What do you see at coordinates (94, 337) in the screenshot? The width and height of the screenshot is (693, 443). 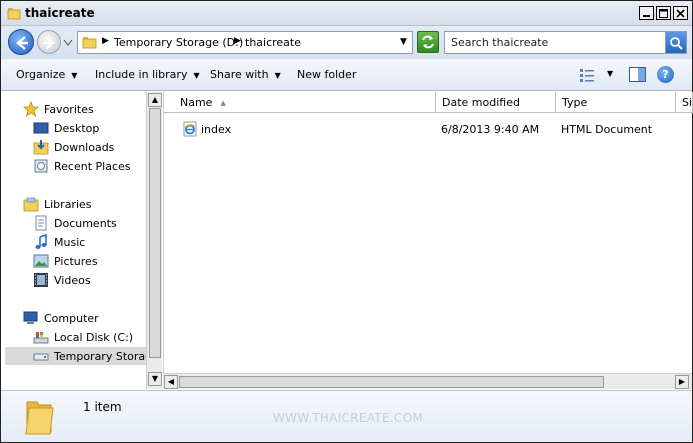 I see `nav-label: Local Disk (C:)` at bounding box center [94, 337].